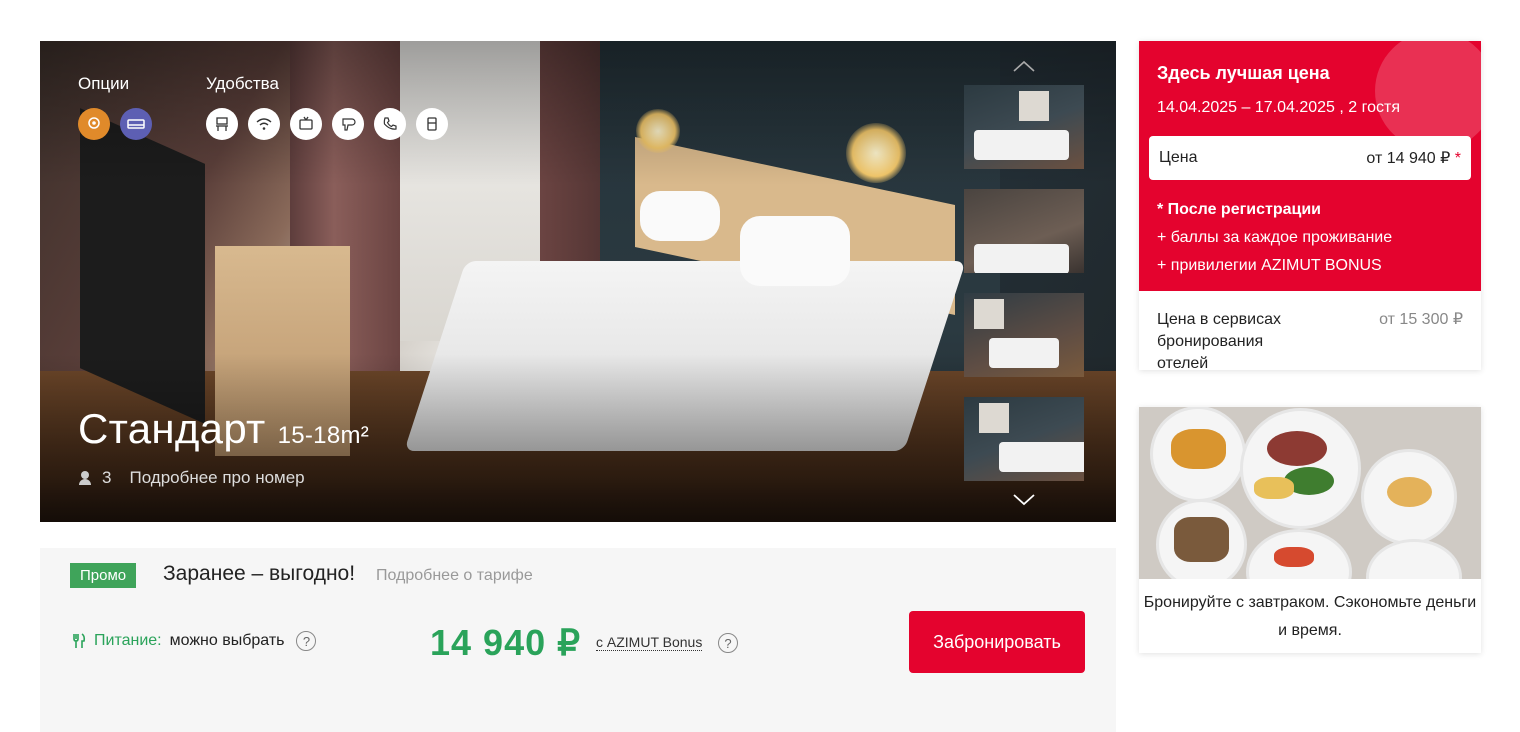 This screenshot has width=1520, height=732. Describe the element at coordinates (1024, 67) in the screenshot. I see `chevron-up-icon` at that location.